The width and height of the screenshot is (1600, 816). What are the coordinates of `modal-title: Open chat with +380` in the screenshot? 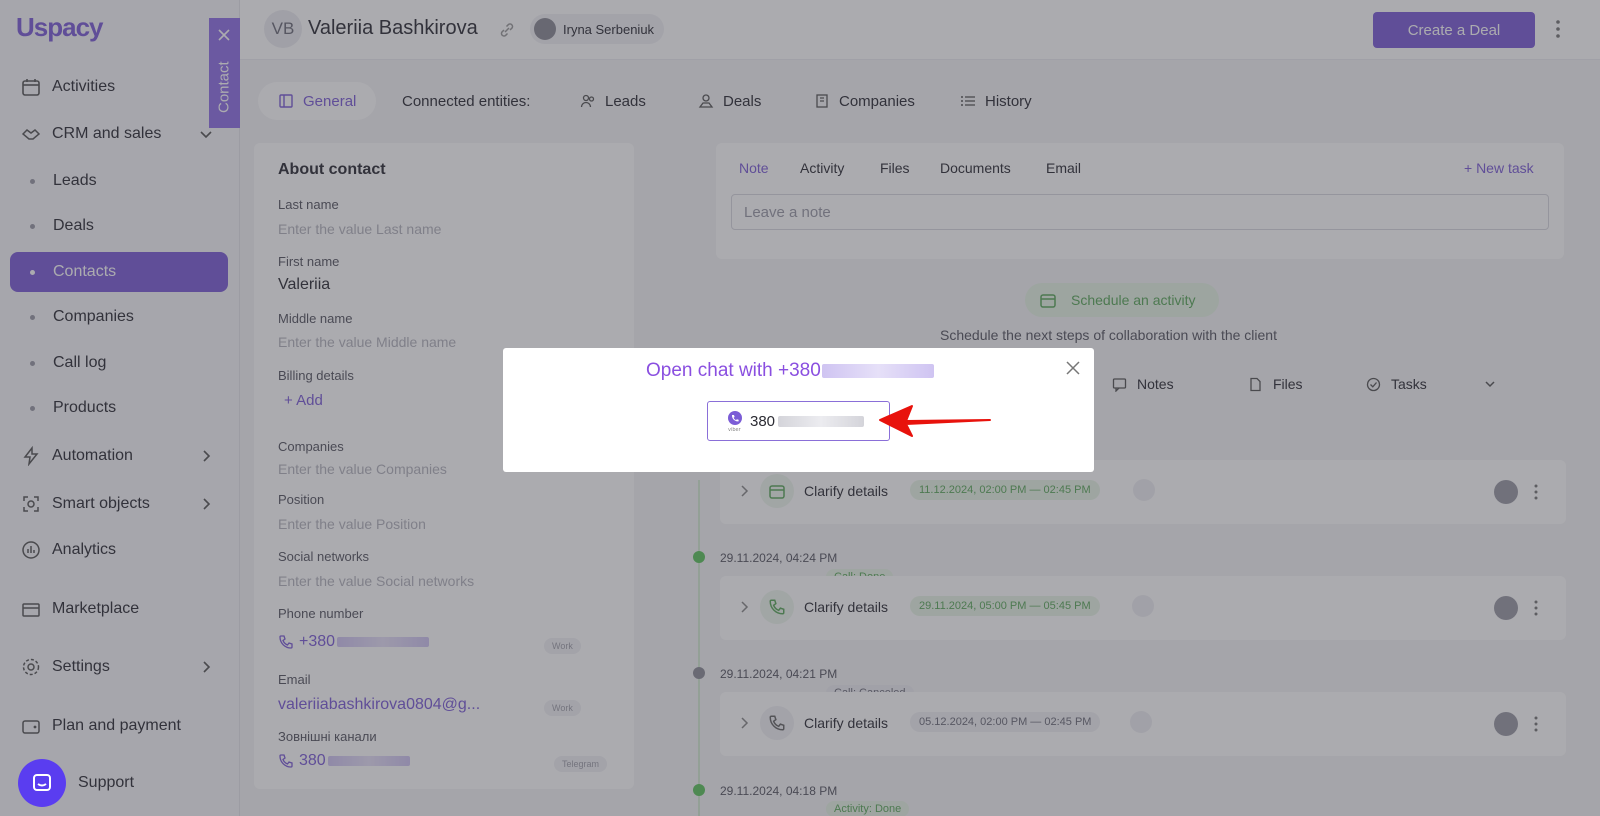 It's located at (790, 371).